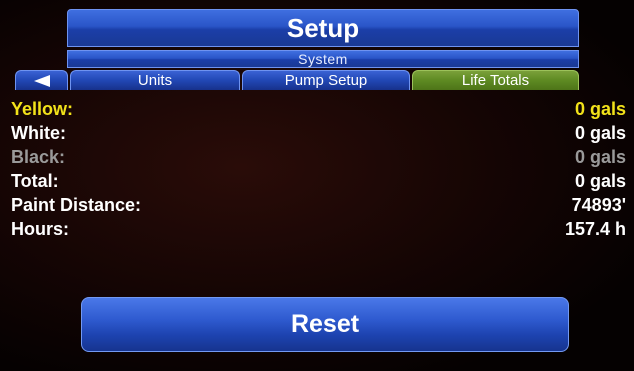 This screenshot has height=371, width=634. Describe the element at coordinates (326, 80) in the screenshot. I see `tab-pump-setup: Pump Setup` at that location.